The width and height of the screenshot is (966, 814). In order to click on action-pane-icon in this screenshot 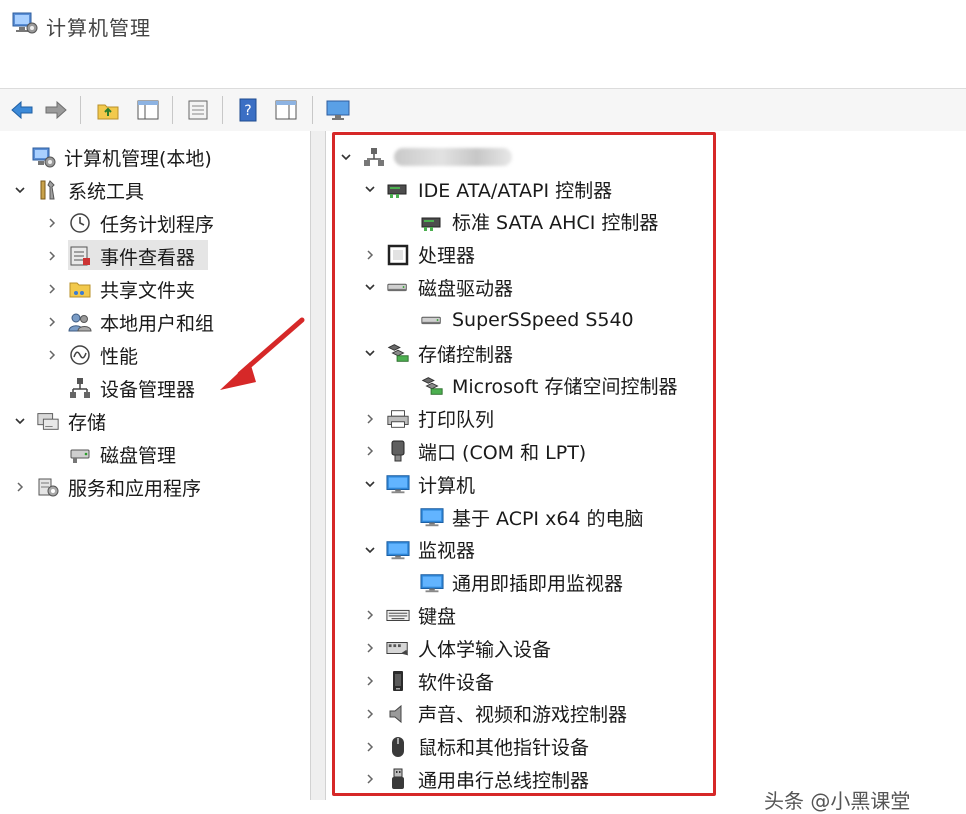, I will do `click(286, 110)`.